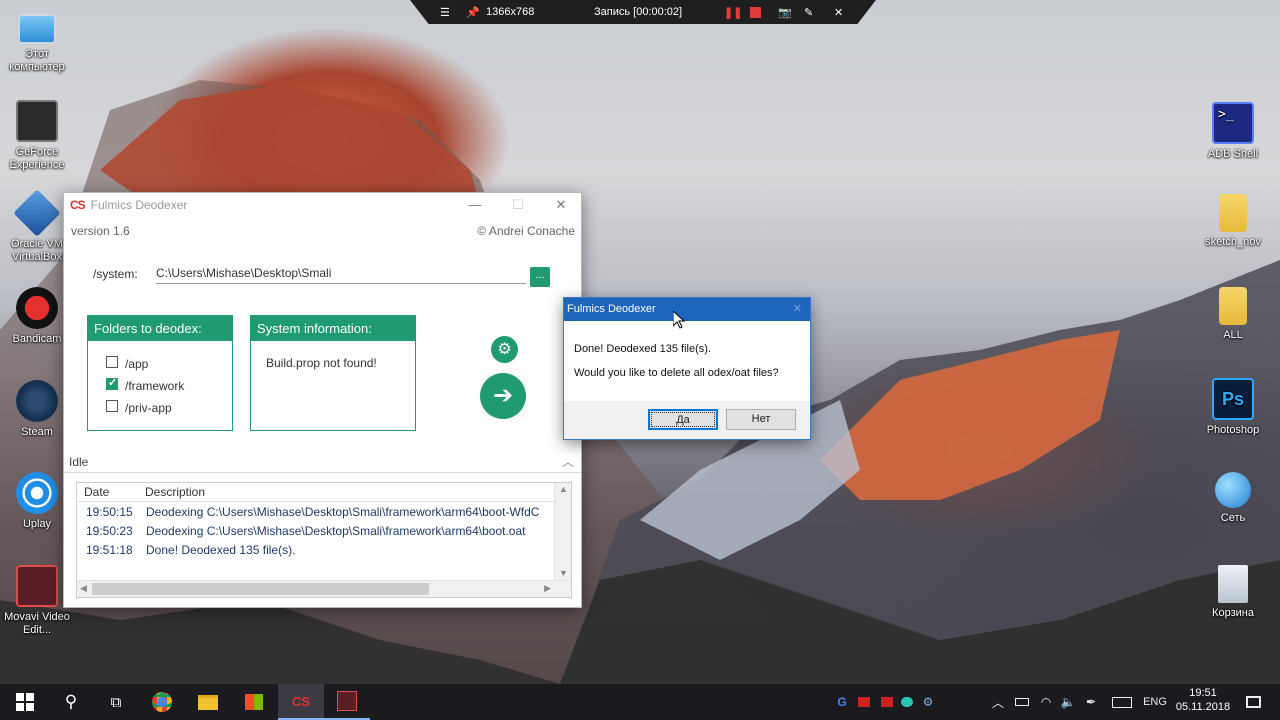  Describe the element at coordinates (83, 588) in the screenshot. I see `scroll-left-icon: ◀` at that location.